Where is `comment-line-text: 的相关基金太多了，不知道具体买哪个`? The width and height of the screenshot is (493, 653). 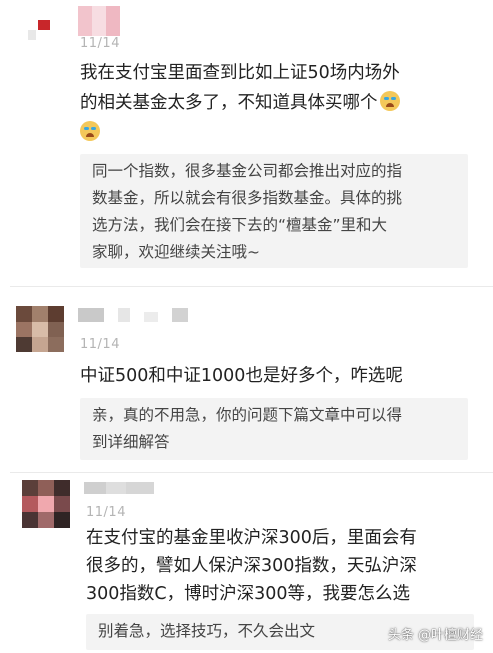
comment-line-text: 的相关基金太多了，不知道具体买哪个 is located at coordinates (229, 103).